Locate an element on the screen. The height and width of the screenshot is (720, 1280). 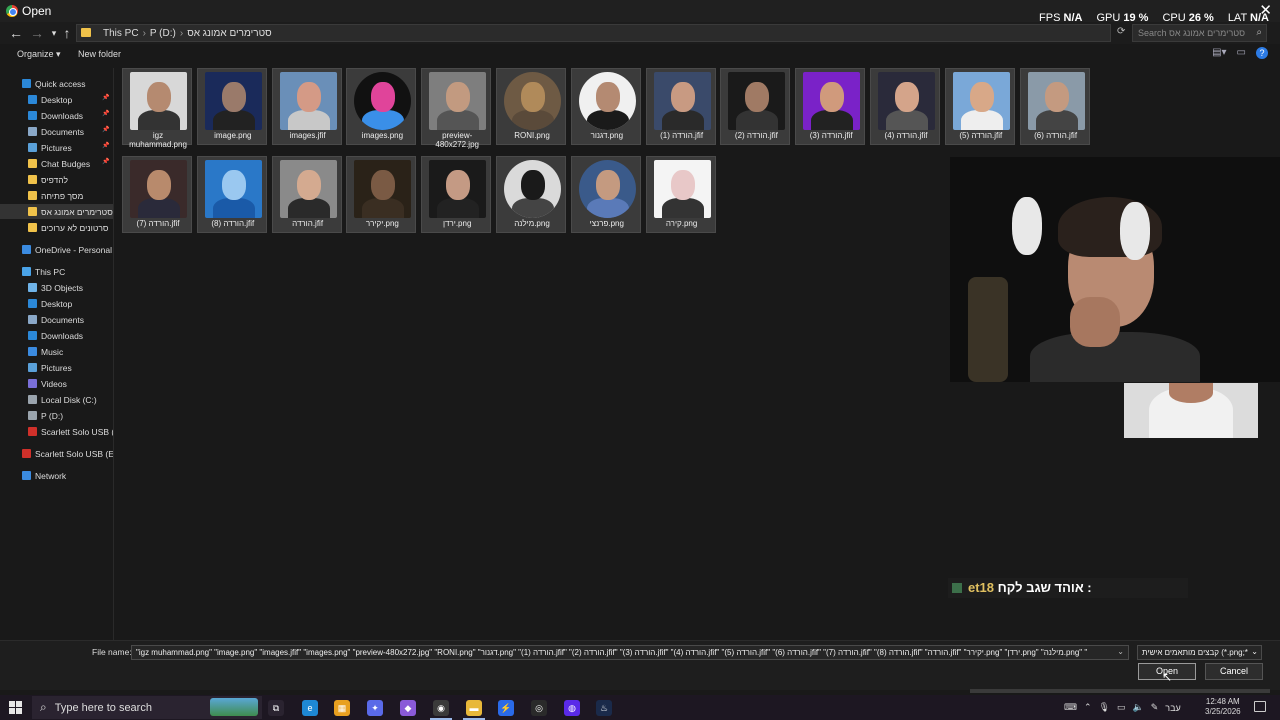
file-item: קירה.png is located at coordinates (680, 194).